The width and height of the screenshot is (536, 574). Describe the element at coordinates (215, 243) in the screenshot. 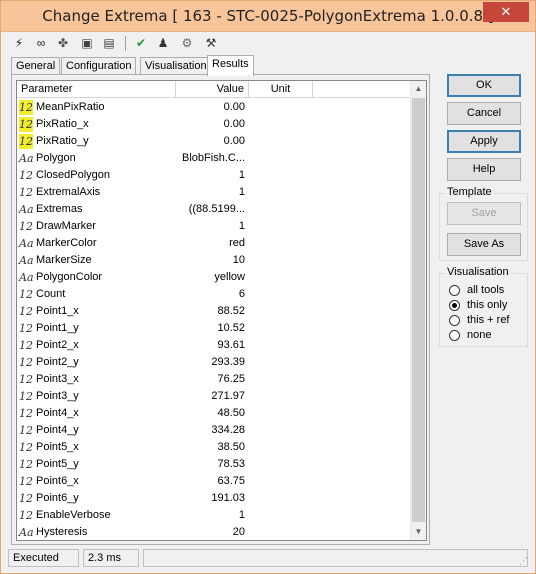

I see `table-row: Aa MarkerColor red` at that location.